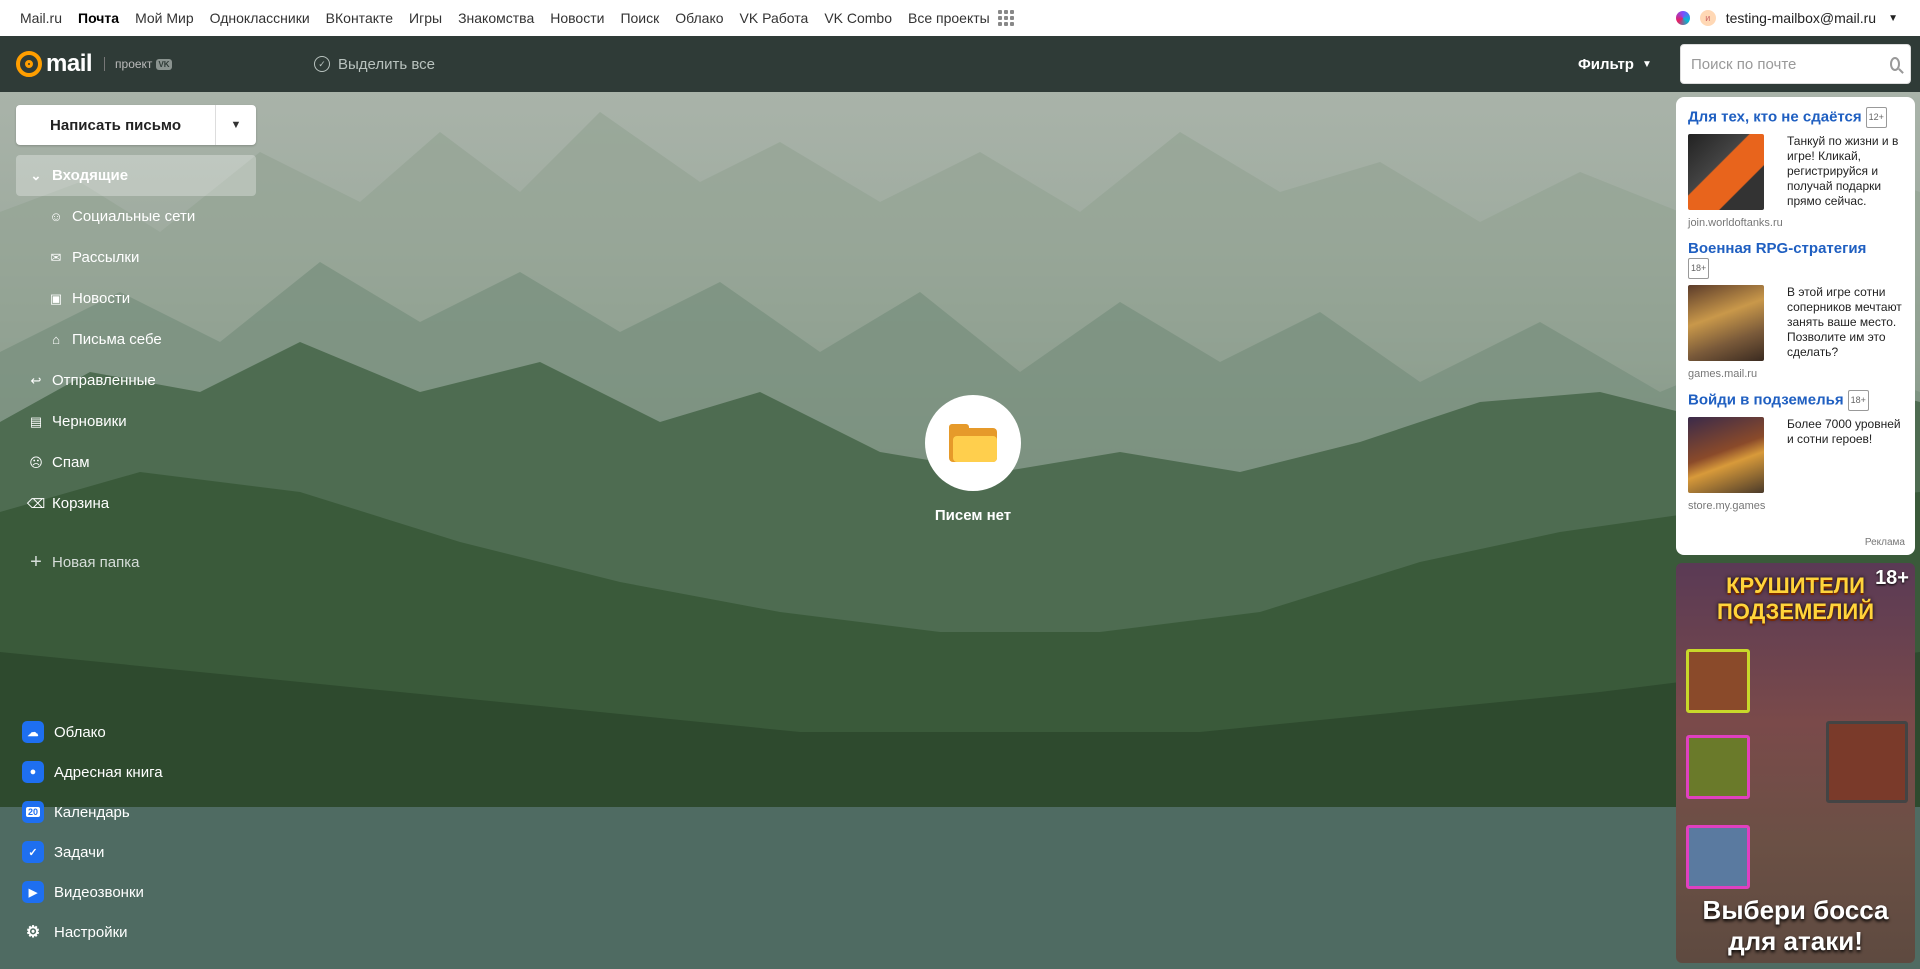 The width and height of the screenshot is (1920, 969). Describe the element at coordinates (91, 932) in the screenshot. I see `app-label: Настройки` at that location.